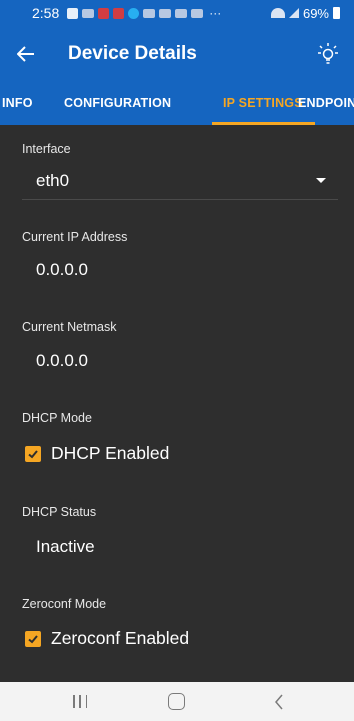 This screenshot has height=721, width=354. I want to click on dhcp-status-value: Inactive, so click(65, 546).